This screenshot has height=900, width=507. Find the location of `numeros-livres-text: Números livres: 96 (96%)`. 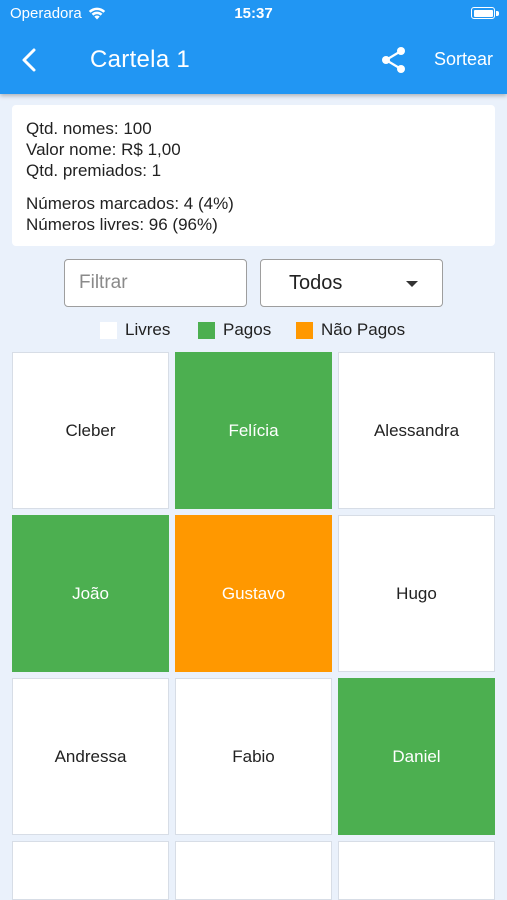

numeros-livres-text: Números livres: 96 (96%) is located at coordinates (122, 224).